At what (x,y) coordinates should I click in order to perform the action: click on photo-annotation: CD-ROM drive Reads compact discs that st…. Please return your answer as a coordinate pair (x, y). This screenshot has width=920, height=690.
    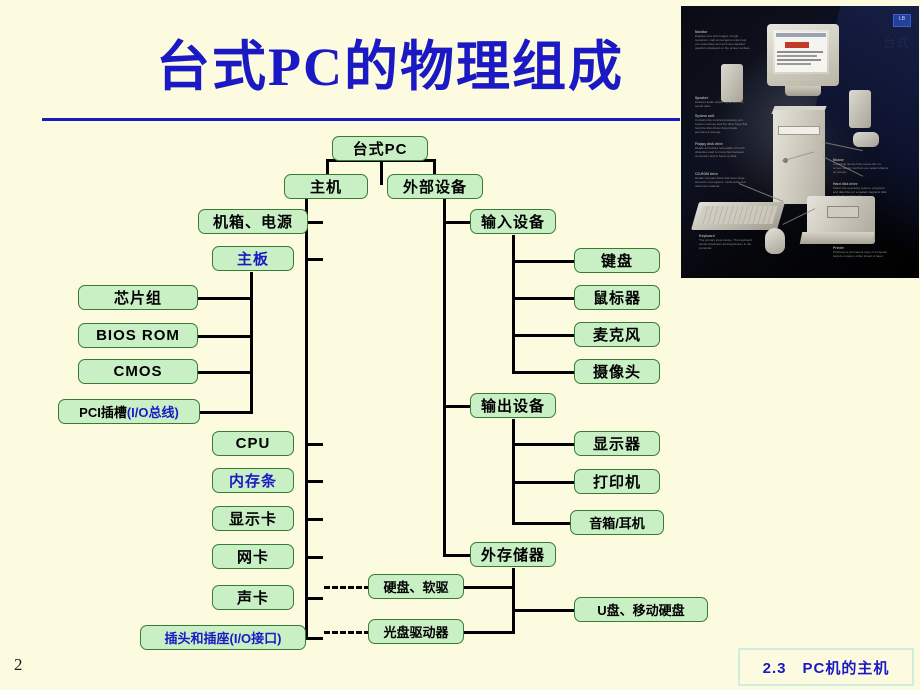
    Looking at the image, I should click on (723, 180).